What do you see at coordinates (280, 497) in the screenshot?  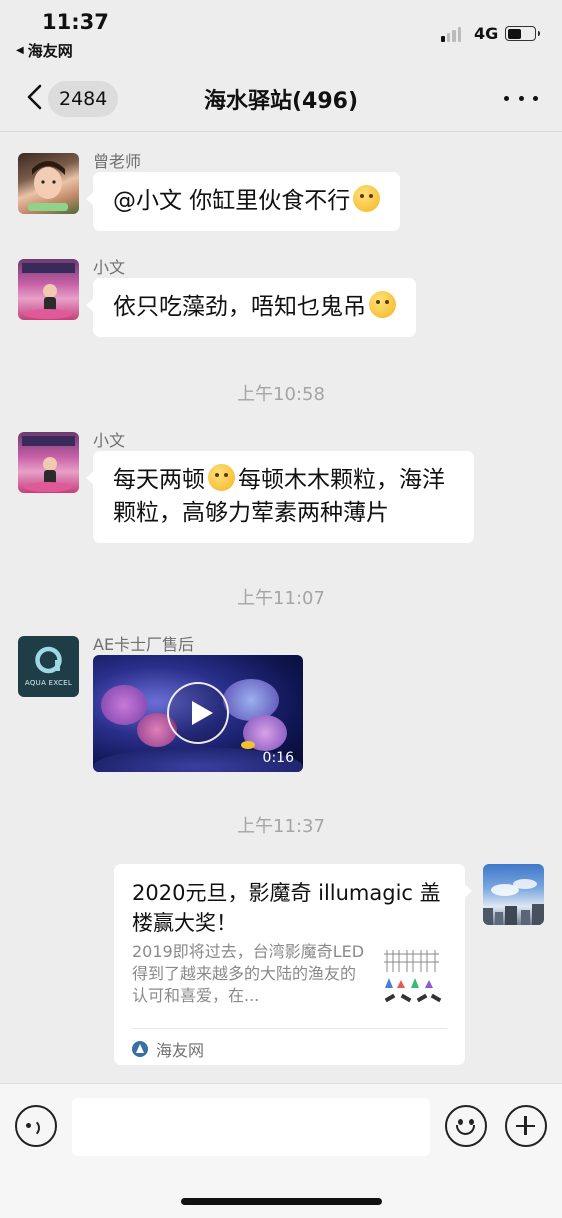 I see `message-bubble: 每天两顿 每顿木木颗粒，海洋颗粒，高够力荤素两种薄片` at bounding box center [280, 497].